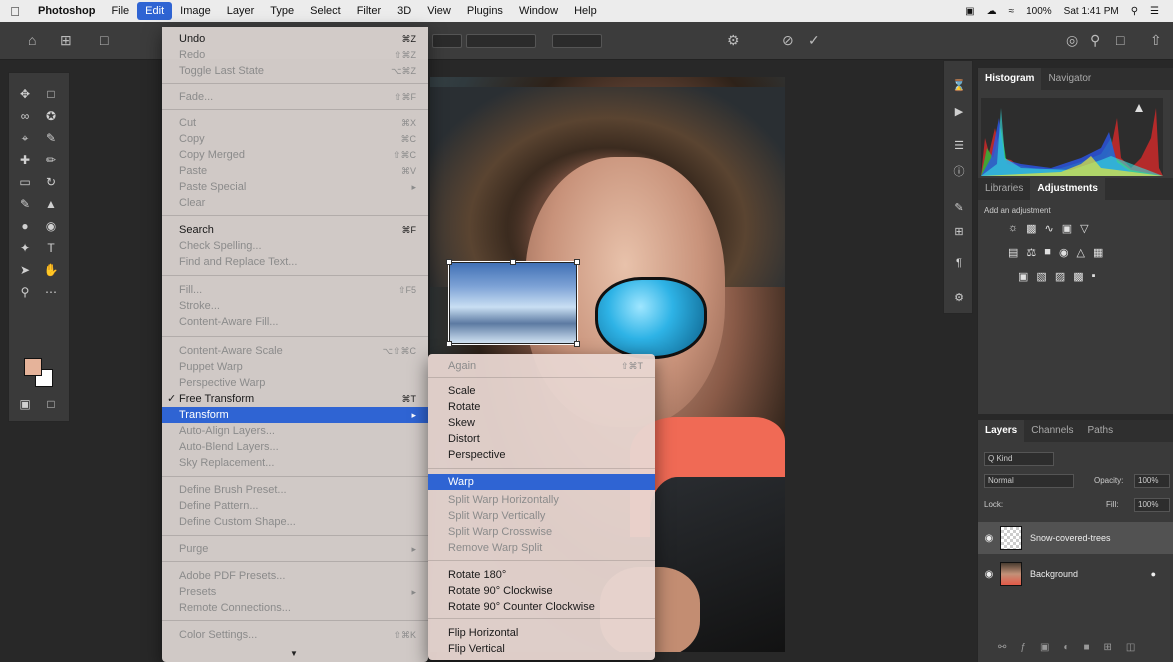  What do you see at coordinates (1023, 276) in the screenshot?
I see `invert-icon: ▣` at bounding box center [1023, 276].